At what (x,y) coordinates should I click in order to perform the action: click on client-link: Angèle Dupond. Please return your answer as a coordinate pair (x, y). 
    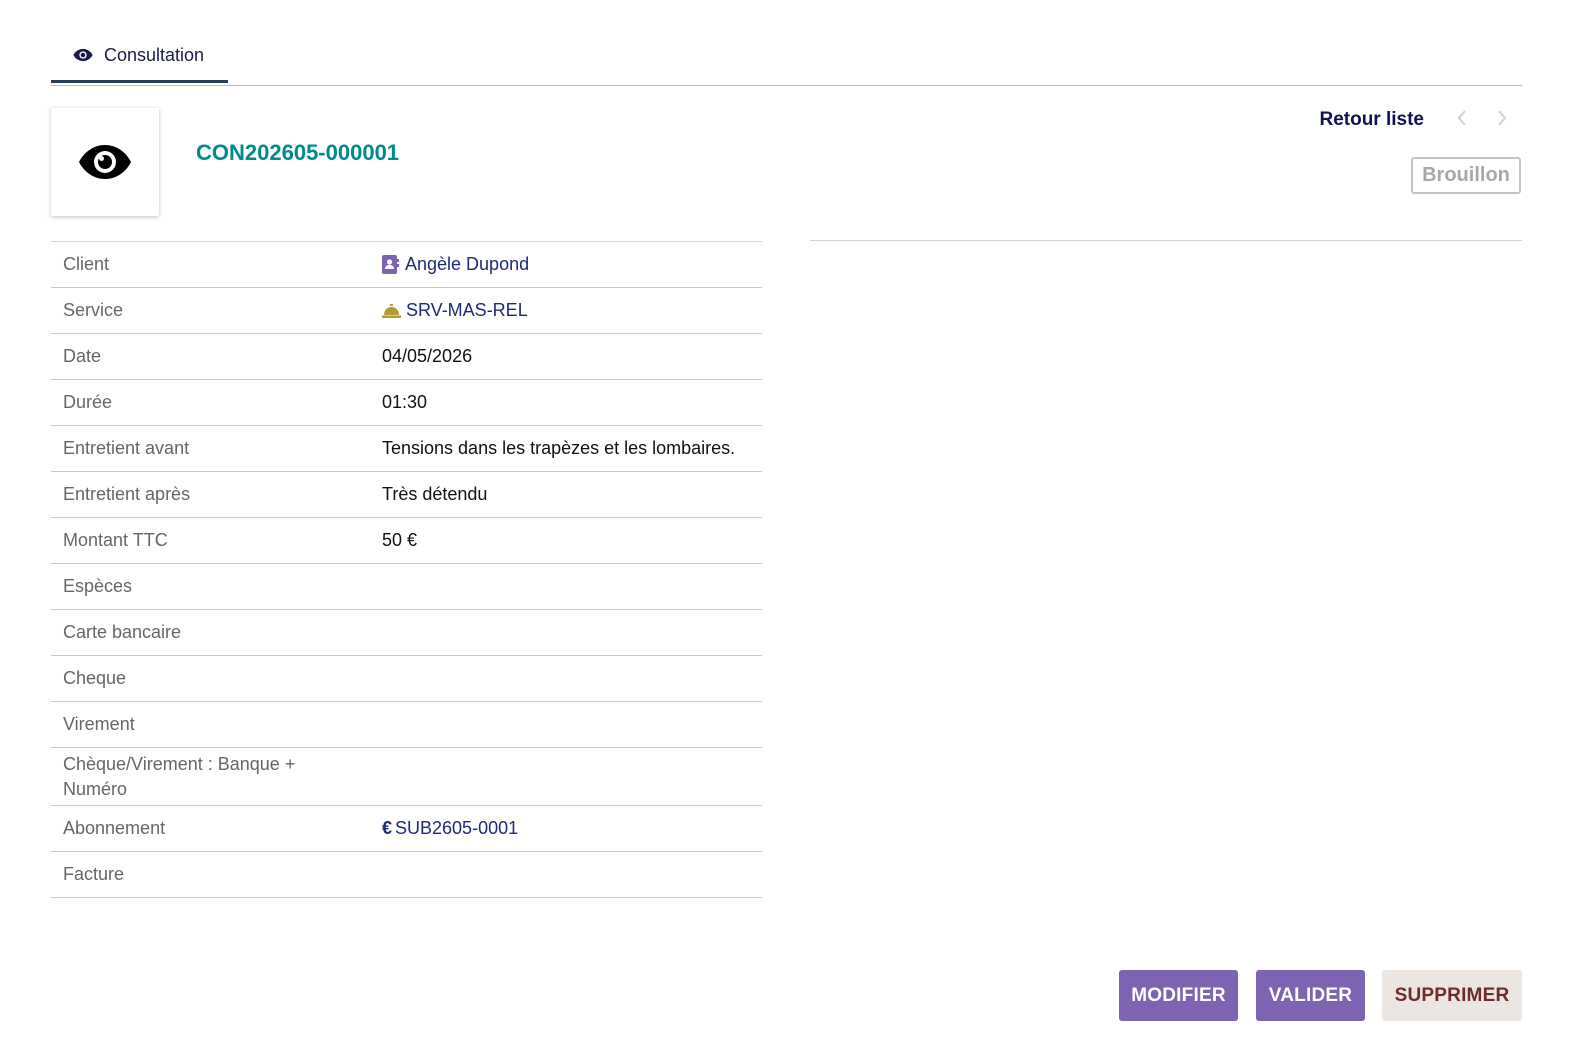
    Looking at the image, I should click on (467, 264).